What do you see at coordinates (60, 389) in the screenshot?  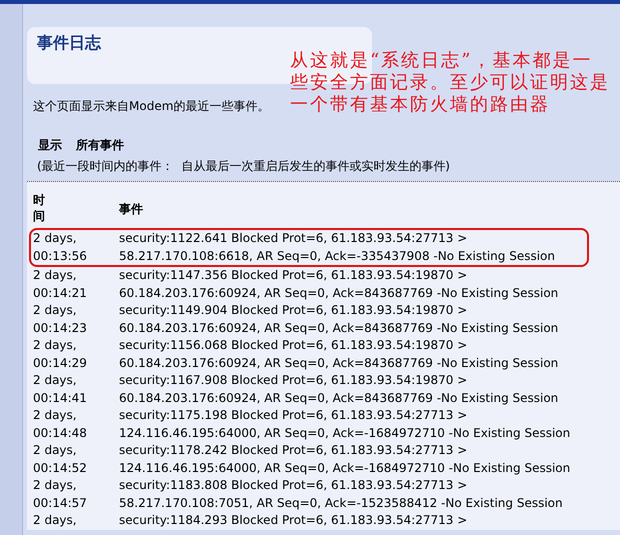 I see `time-cell-text: 2 days, 00:14:41` at bounding box center [60, 389].